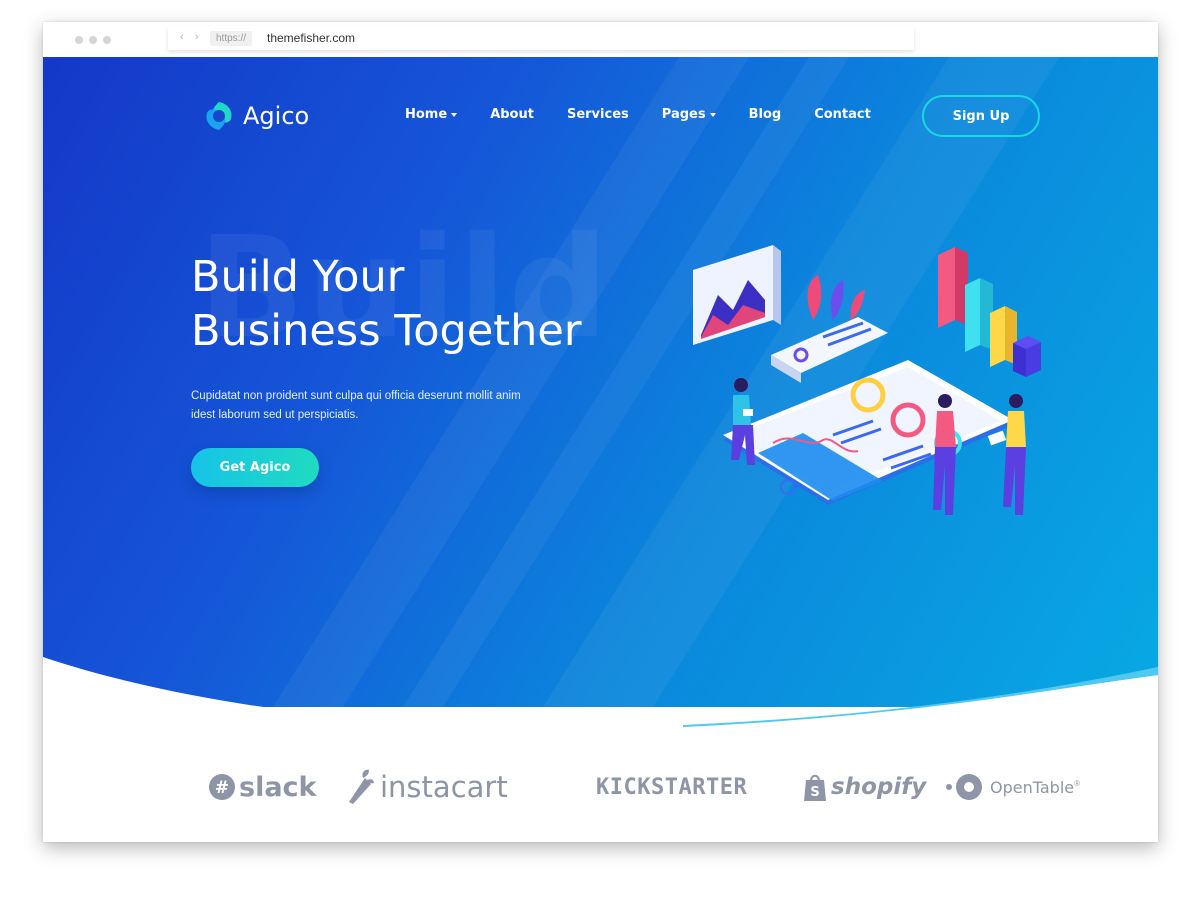  I want to click on nav-label: About, so click(512, 114).